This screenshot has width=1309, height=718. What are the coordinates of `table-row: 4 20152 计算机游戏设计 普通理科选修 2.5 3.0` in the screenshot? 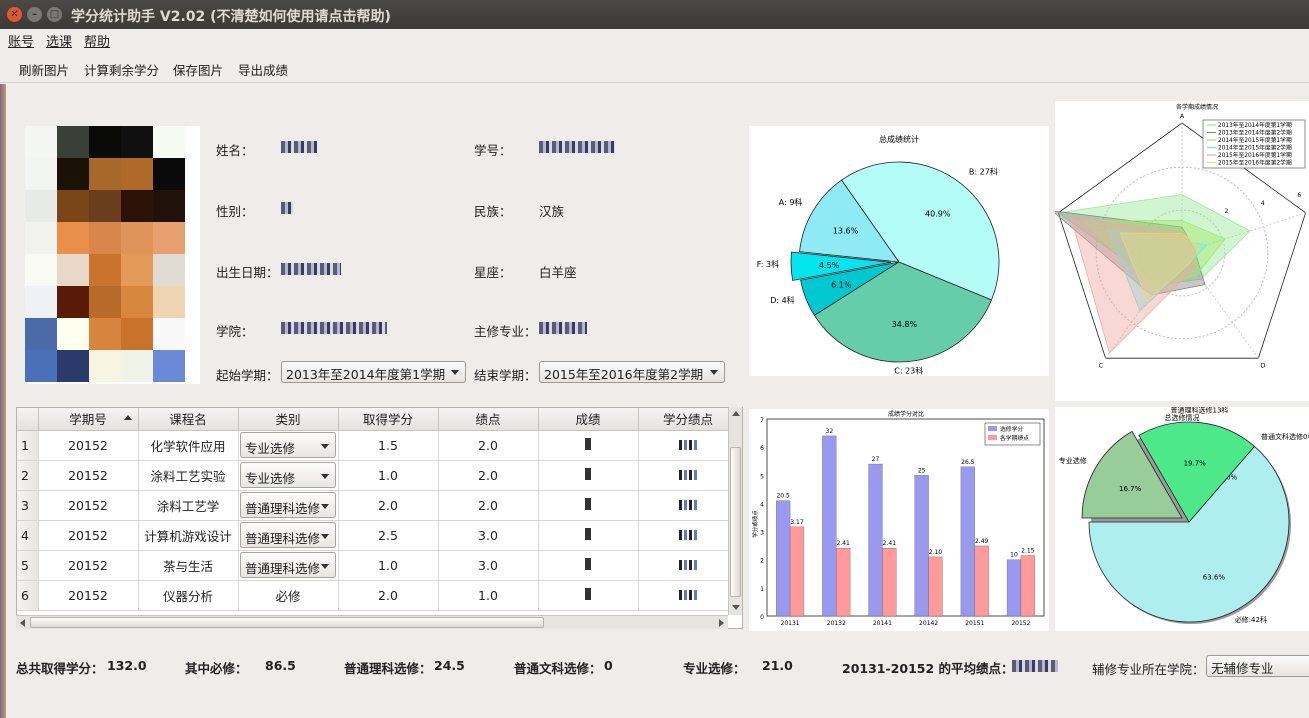 It's located at (378, 535).